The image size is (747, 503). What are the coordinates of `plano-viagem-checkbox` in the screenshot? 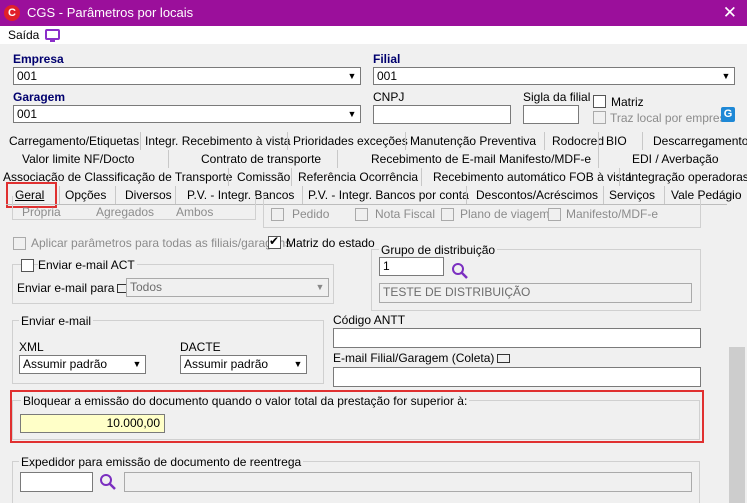 It's located at (447, 214).